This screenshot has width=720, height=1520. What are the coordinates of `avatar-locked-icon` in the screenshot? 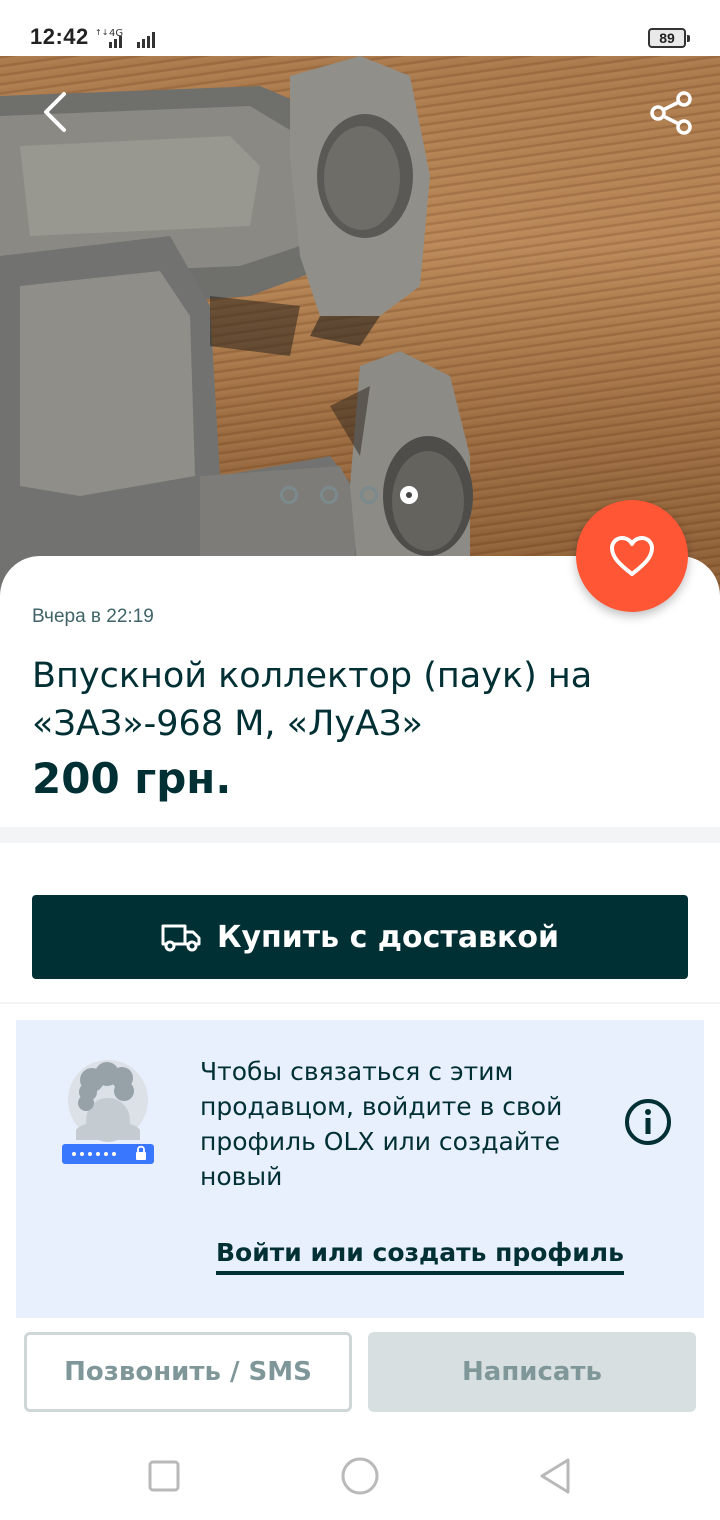 It's located at (108, 1112).